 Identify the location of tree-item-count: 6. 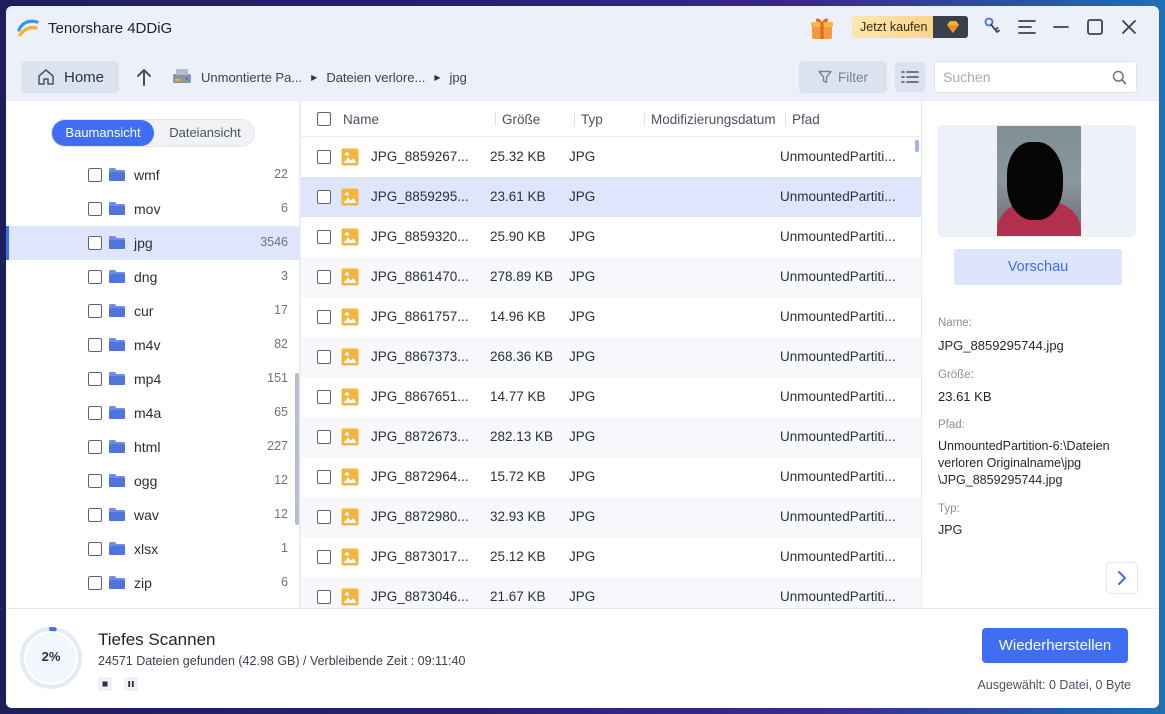
(284, 208).